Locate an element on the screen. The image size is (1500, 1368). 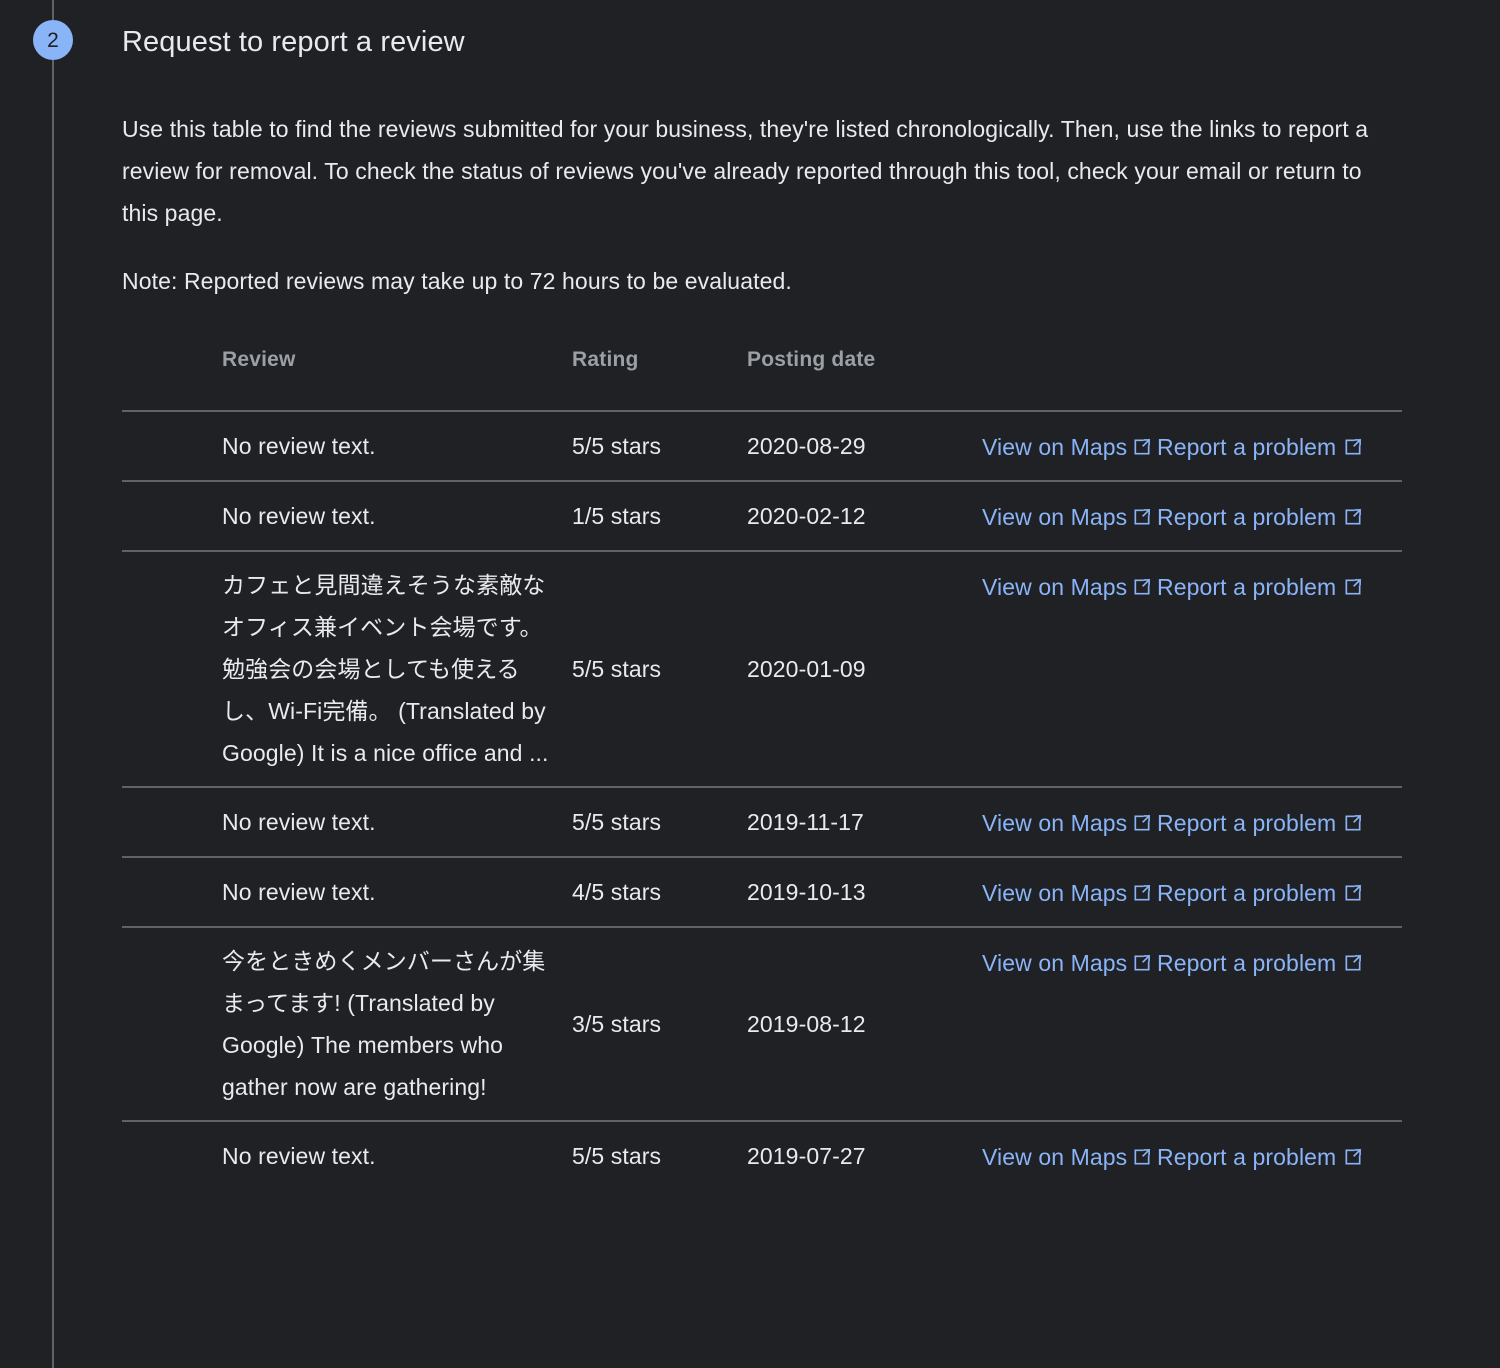
cell-posting-date: 2019-11-17 is located at coordinates (864, 821).